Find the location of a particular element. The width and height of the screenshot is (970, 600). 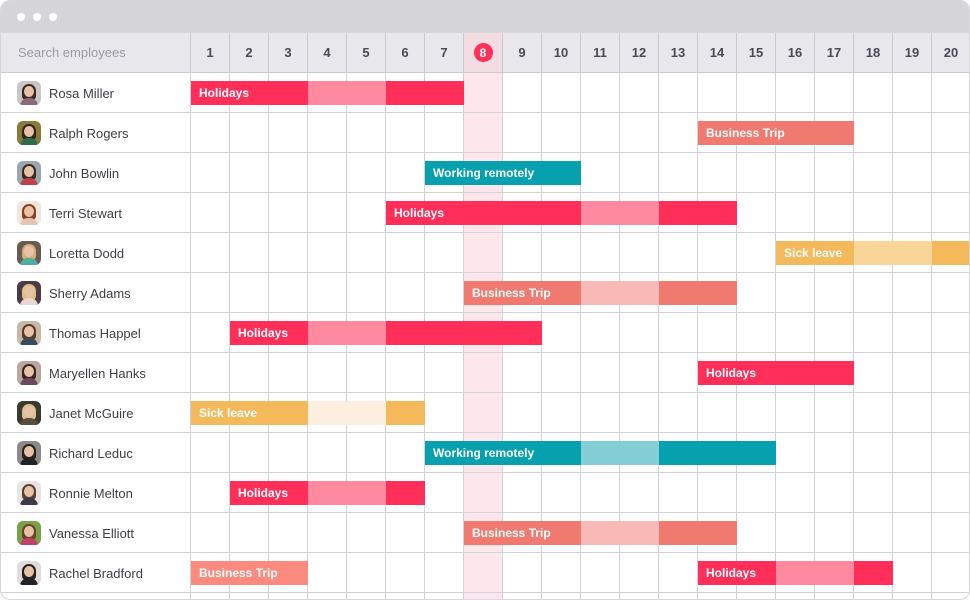

day-header-5: 5 is located at coordinates (366, 52).